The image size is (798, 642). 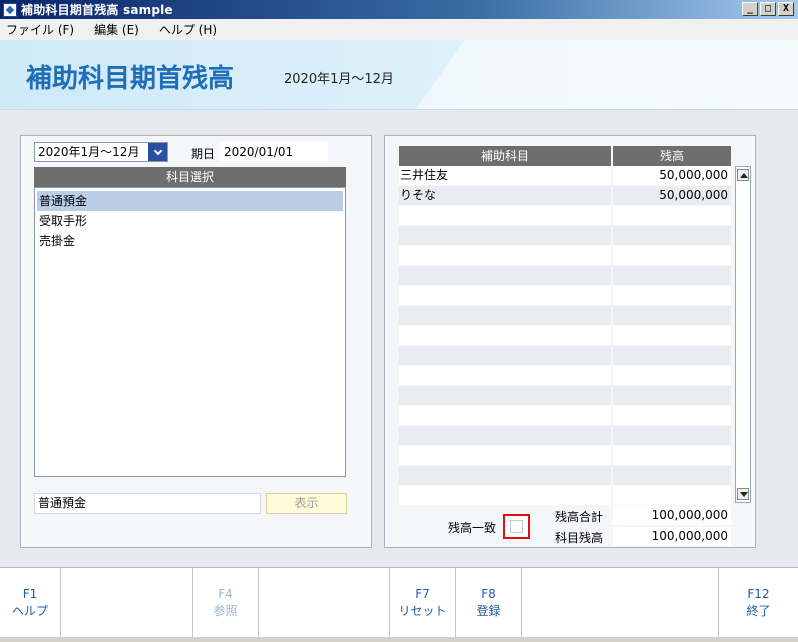 What do you see at coordinates (190, 221) in the screenshot?
I see `list-item: 受取手形` at bounding box center [190, 221].